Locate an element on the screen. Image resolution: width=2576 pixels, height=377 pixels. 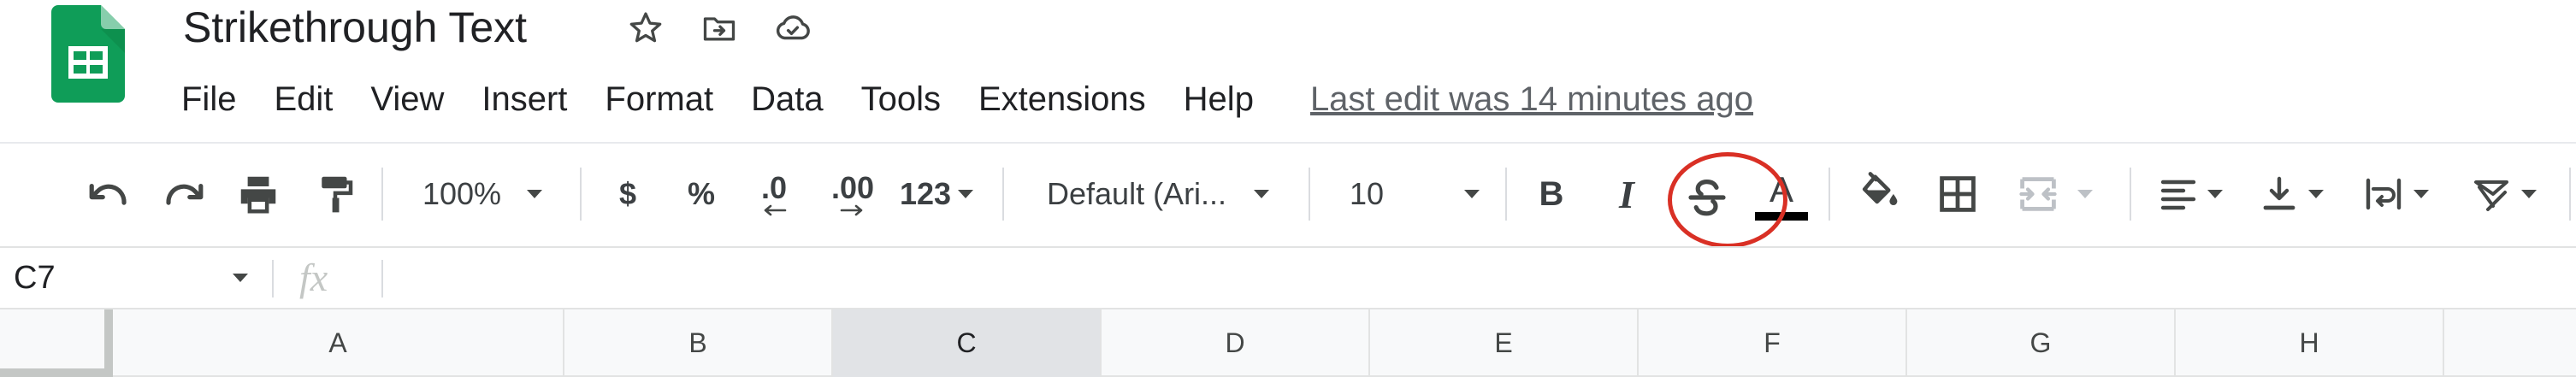
star-icon is located at coordinates (645, 28).